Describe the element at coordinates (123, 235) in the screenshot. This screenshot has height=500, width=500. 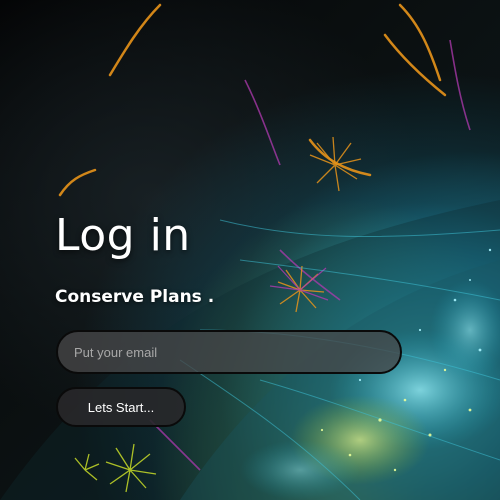
I see `page-title: Log in` at that location.